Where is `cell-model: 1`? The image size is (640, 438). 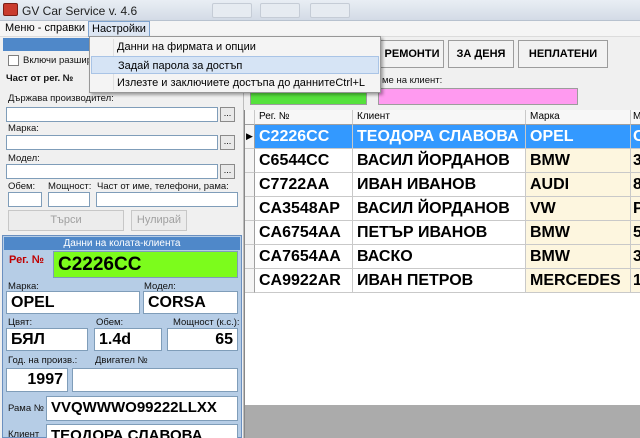 cell-model: 1 is located at coordinates (635, 281).